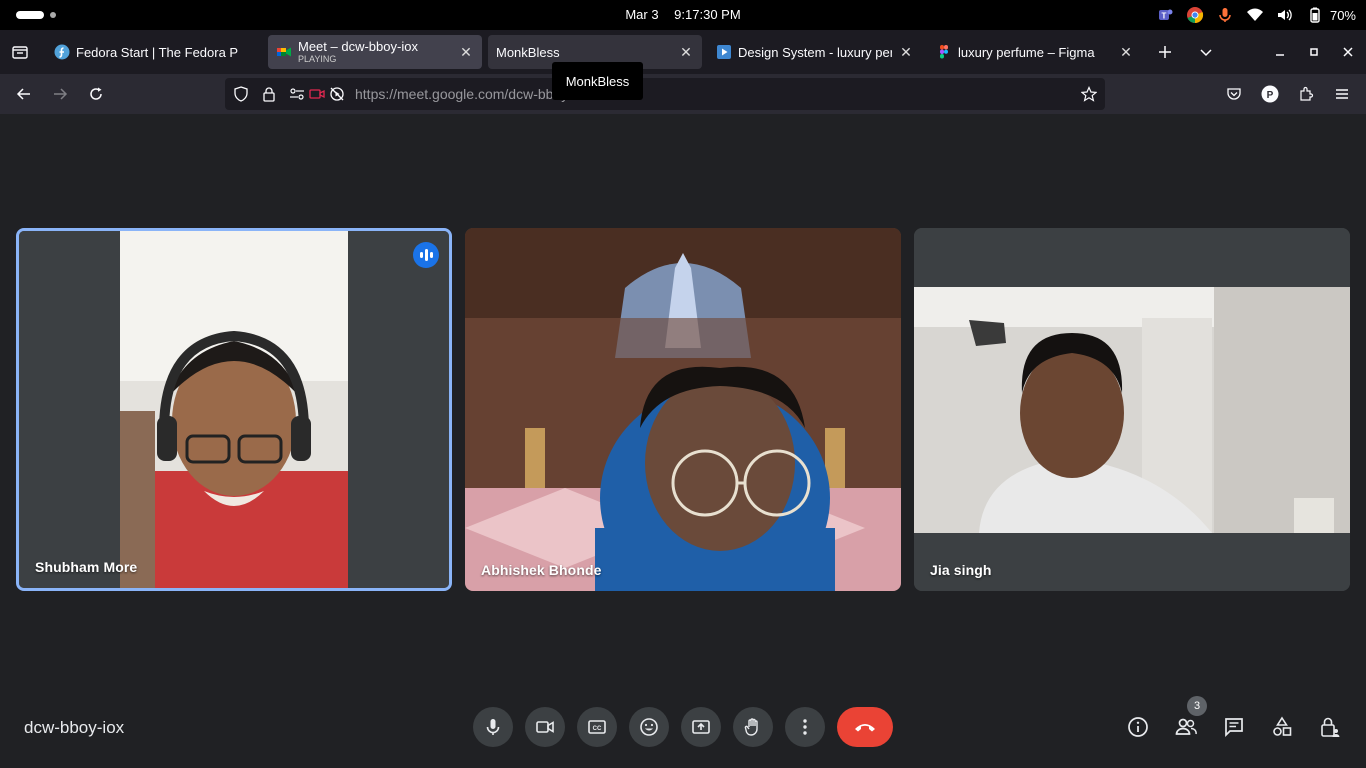 The width and height of the screenshot is (1366, 768). I want to click on closed-captions-icon: CC, so click(597, 727).